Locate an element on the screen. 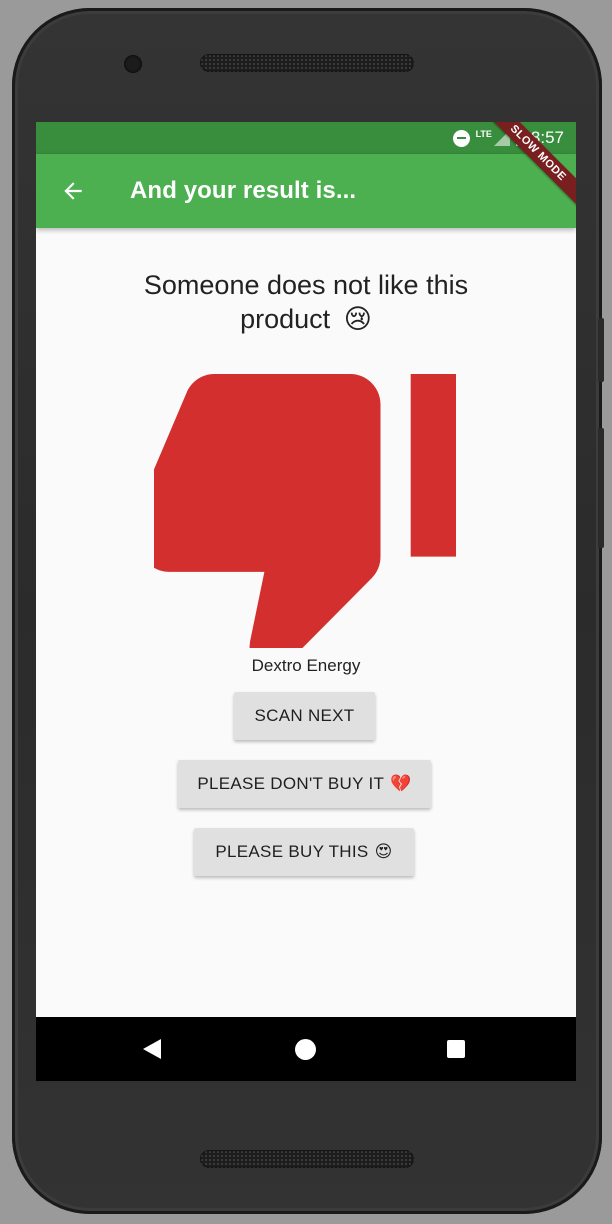 The height and width of the screenshot is (1224, 612). nav-back-icon is located at coordinates (152, 1049).